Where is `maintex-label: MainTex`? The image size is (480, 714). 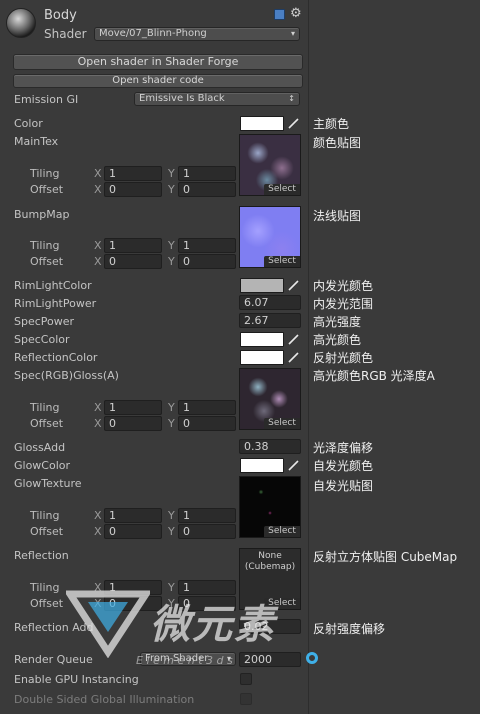
maintex-label: MainTex is located at coordinates (36, 141).